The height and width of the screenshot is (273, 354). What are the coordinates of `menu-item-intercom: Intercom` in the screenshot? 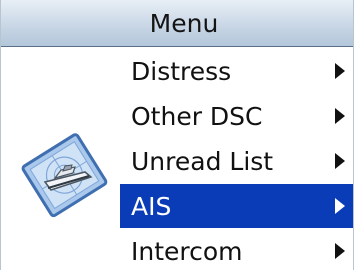 It's located at (236, 251).